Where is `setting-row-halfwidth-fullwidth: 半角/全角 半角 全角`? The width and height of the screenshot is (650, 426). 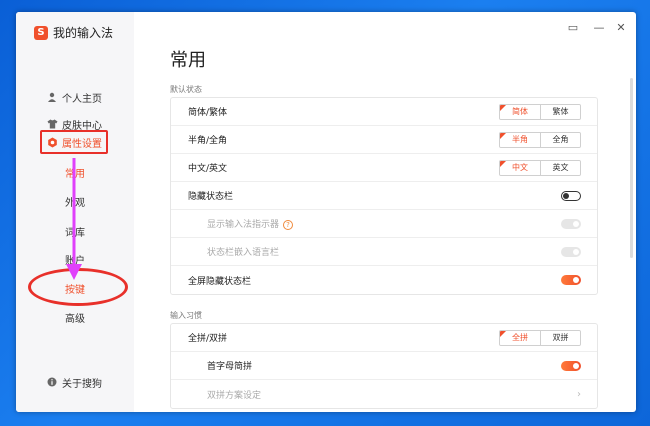
setting-row-halfwidth-fullwidth: 半角/全角 半角 全角 is located at coordinates (384, 140).